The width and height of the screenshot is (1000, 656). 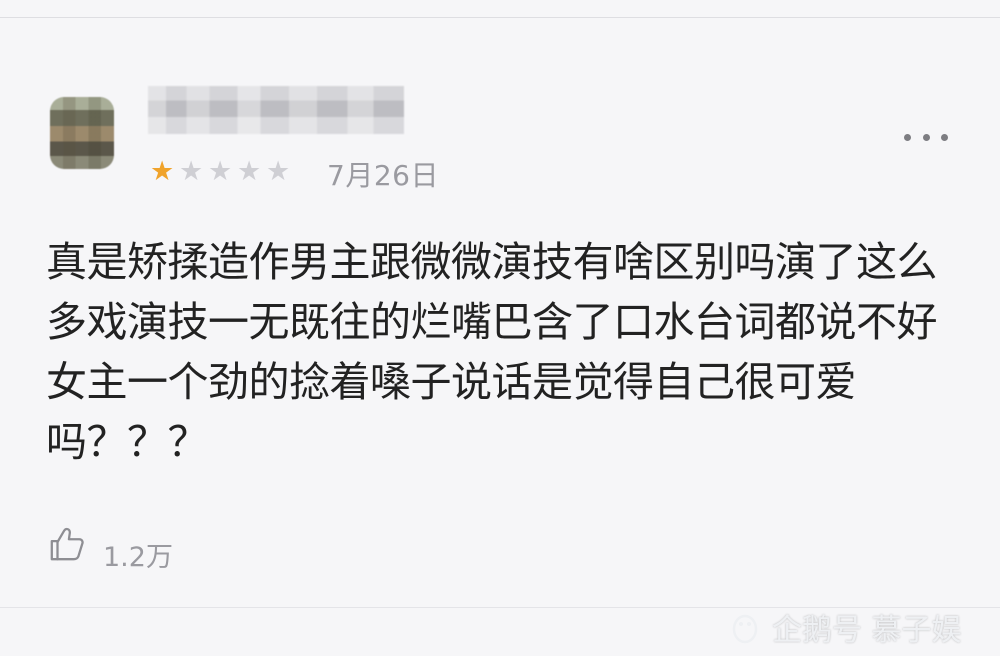 What do you see at coordinates (745, 629) in the screenshot?
I see `penguin-icon` at bounding box center [745, 629].